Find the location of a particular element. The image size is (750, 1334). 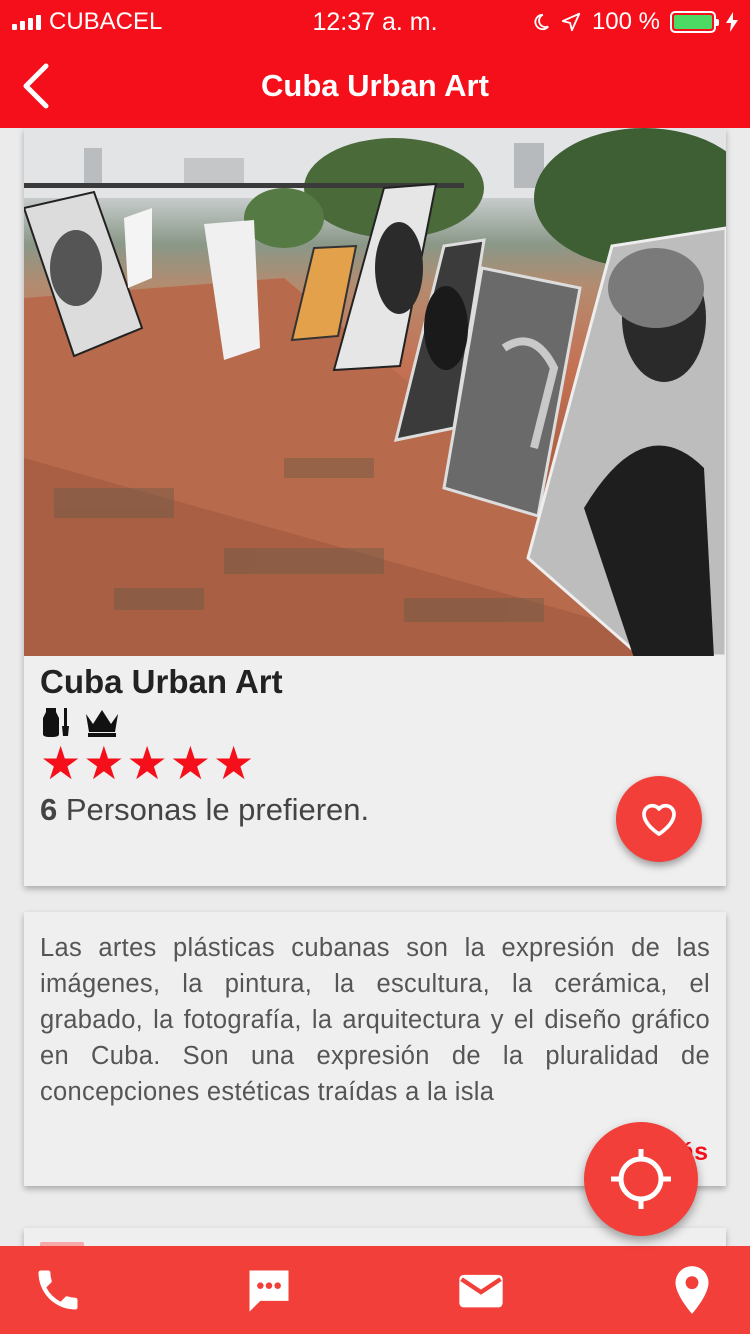

heart-icon is located at coordinates (659, 819).